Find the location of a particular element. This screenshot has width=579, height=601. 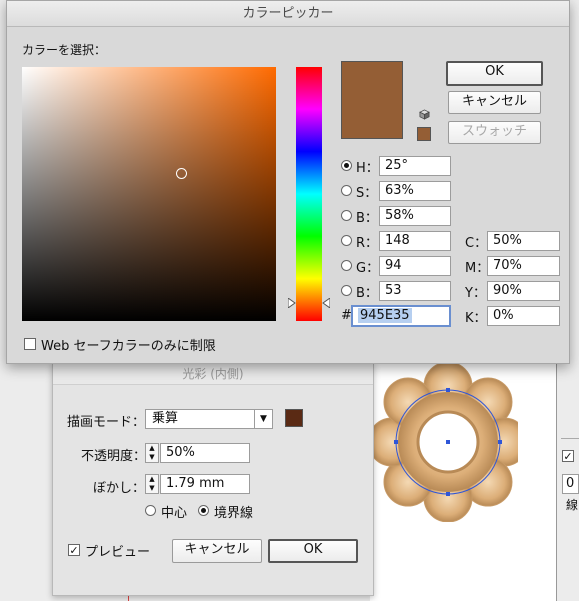

glow-ok-button: OK is located at coordinates (313, 551).